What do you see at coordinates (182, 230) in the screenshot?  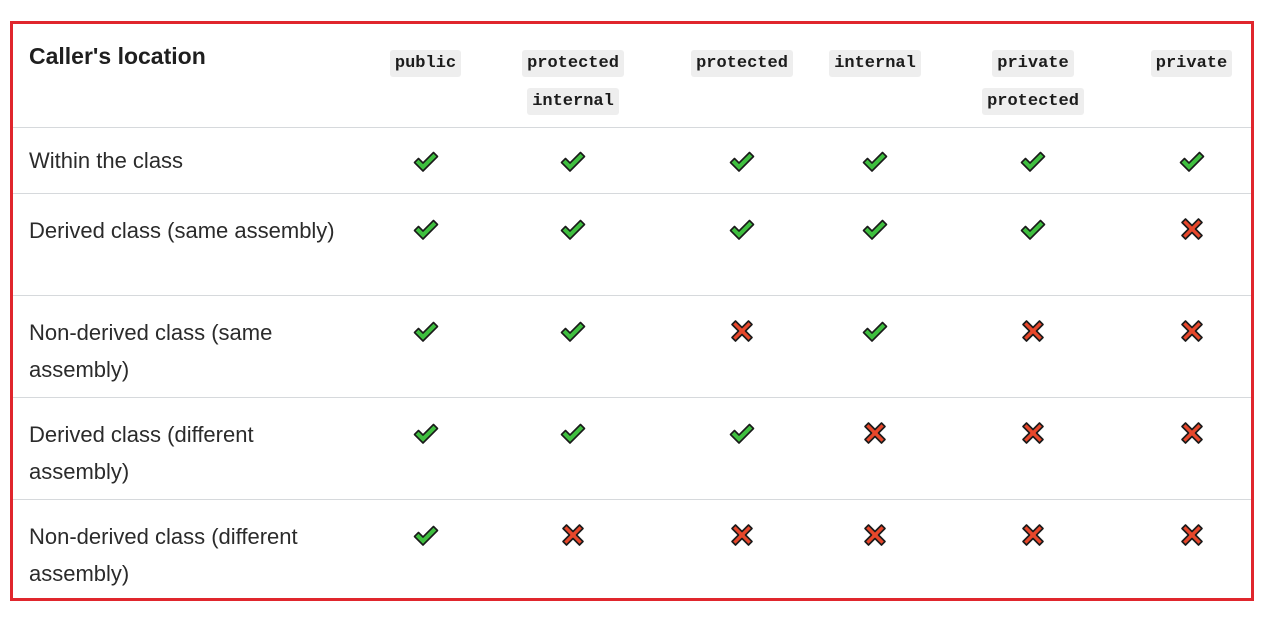 I see `caller-location-cell: Derived class (same assembly)` at bounding box center [182, 230].